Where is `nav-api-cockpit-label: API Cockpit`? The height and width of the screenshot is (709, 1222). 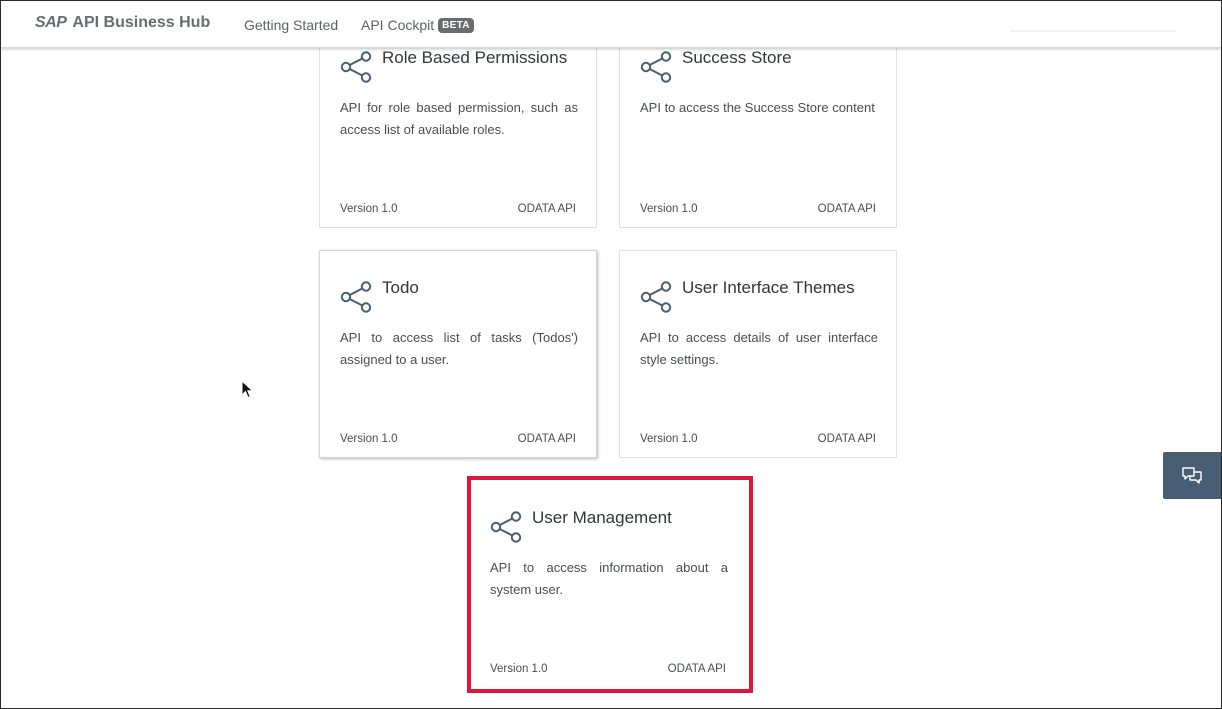 nav-api-cockpit-label: API Cockpit is located at coordinates (398, 25).